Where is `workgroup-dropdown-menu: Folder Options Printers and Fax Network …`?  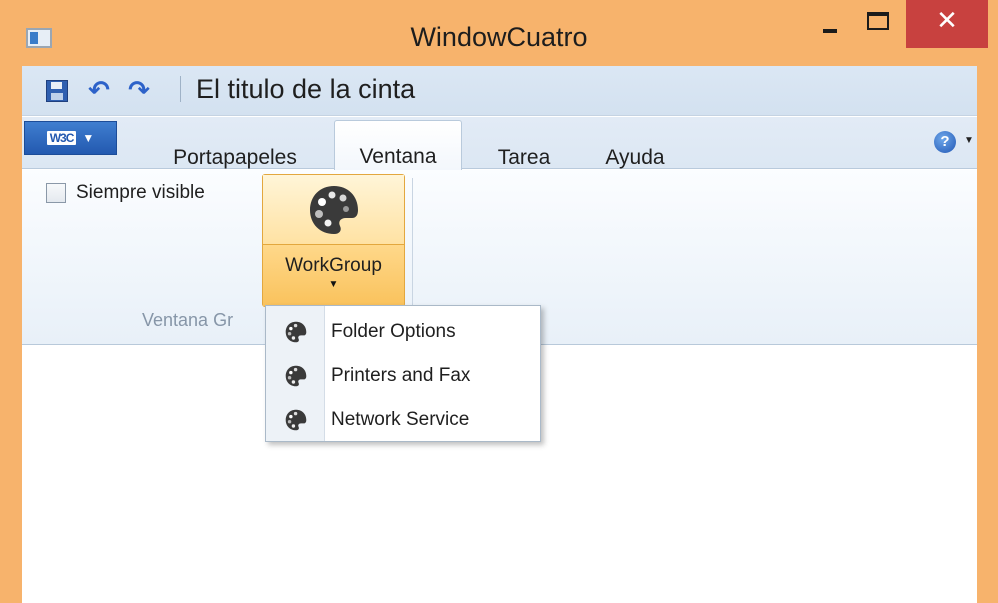
workgroup-dropdown-menu: Folder Options Printers and Fax Network … is located at coordinates (403, 373).